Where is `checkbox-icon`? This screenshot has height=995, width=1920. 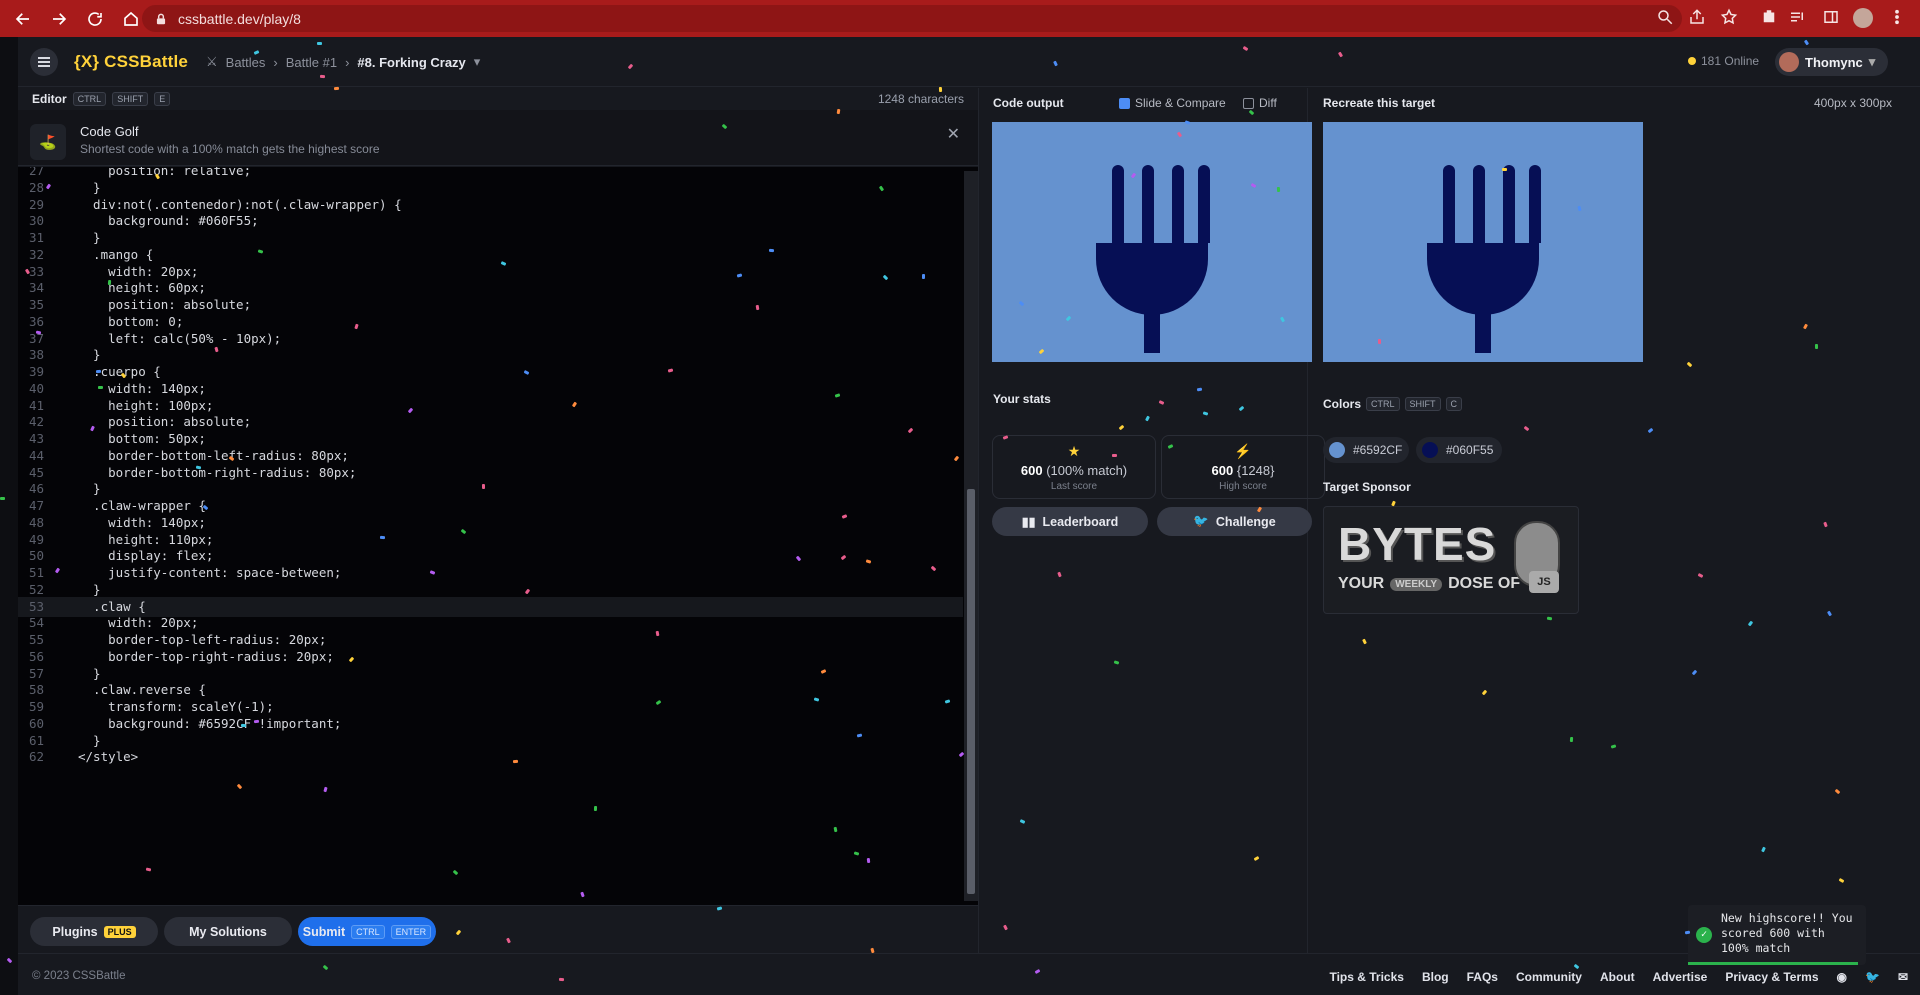 checkbox-icon is located at coordinates (1248, 104).